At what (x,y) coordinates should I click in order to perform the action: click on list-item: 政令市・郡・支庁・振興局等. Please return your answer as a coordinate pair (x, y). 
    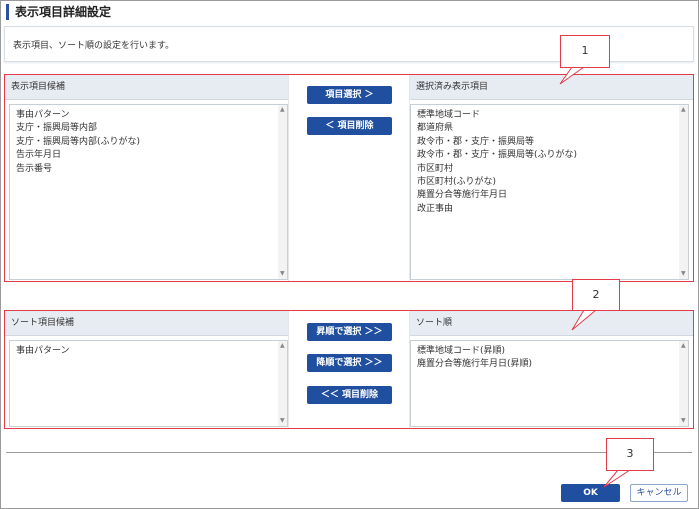
    Looking at the image, I should click on (549, 142).